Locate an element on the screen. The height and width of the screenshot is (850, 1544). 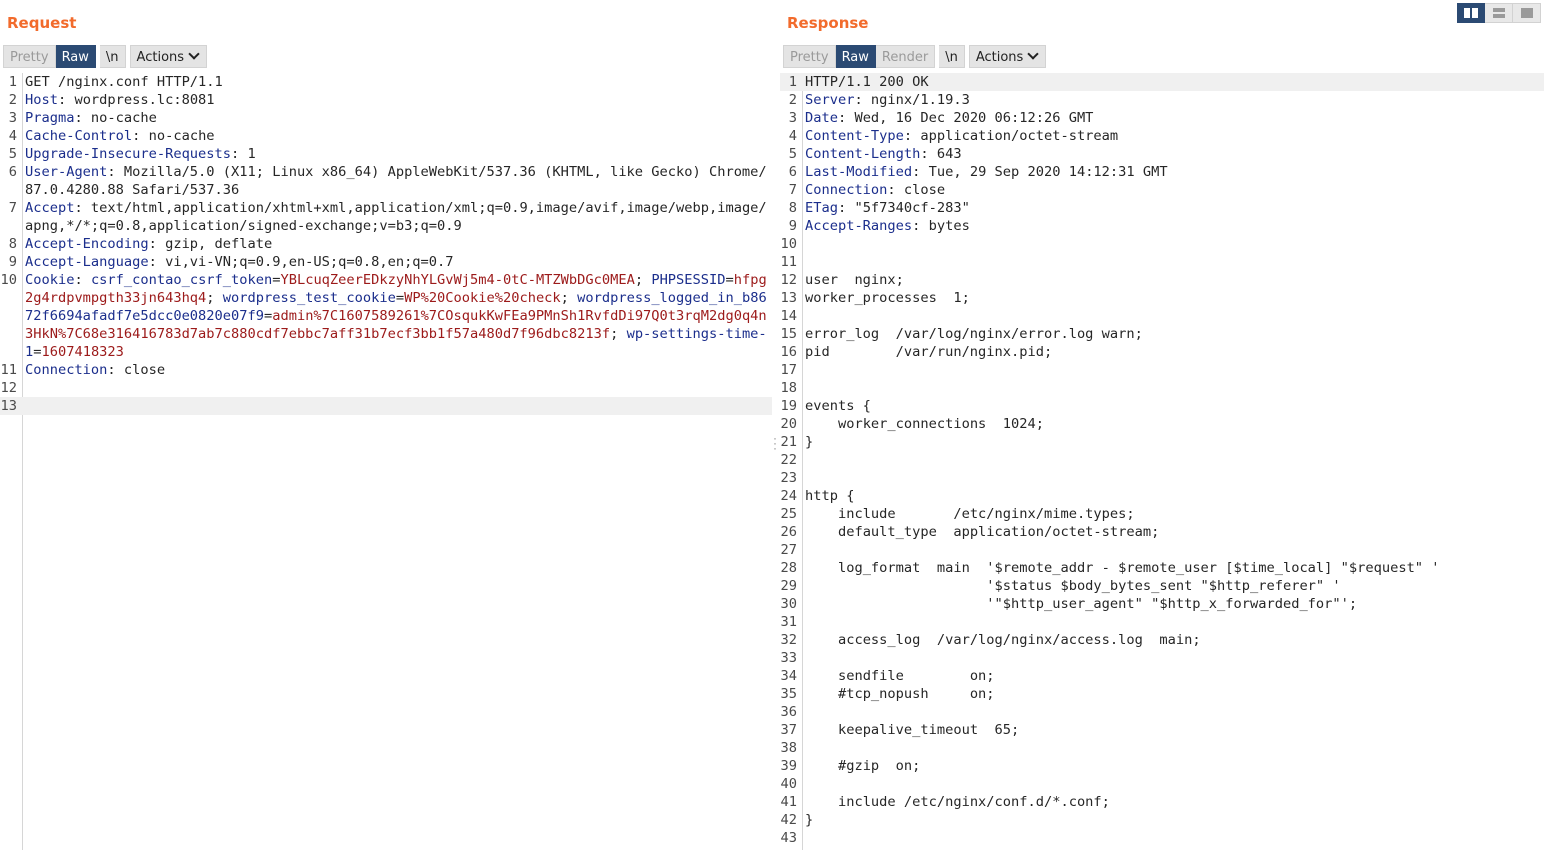
code-line: 4 Content-Type: application/octet-stream is located at coordinates (1162, 136).